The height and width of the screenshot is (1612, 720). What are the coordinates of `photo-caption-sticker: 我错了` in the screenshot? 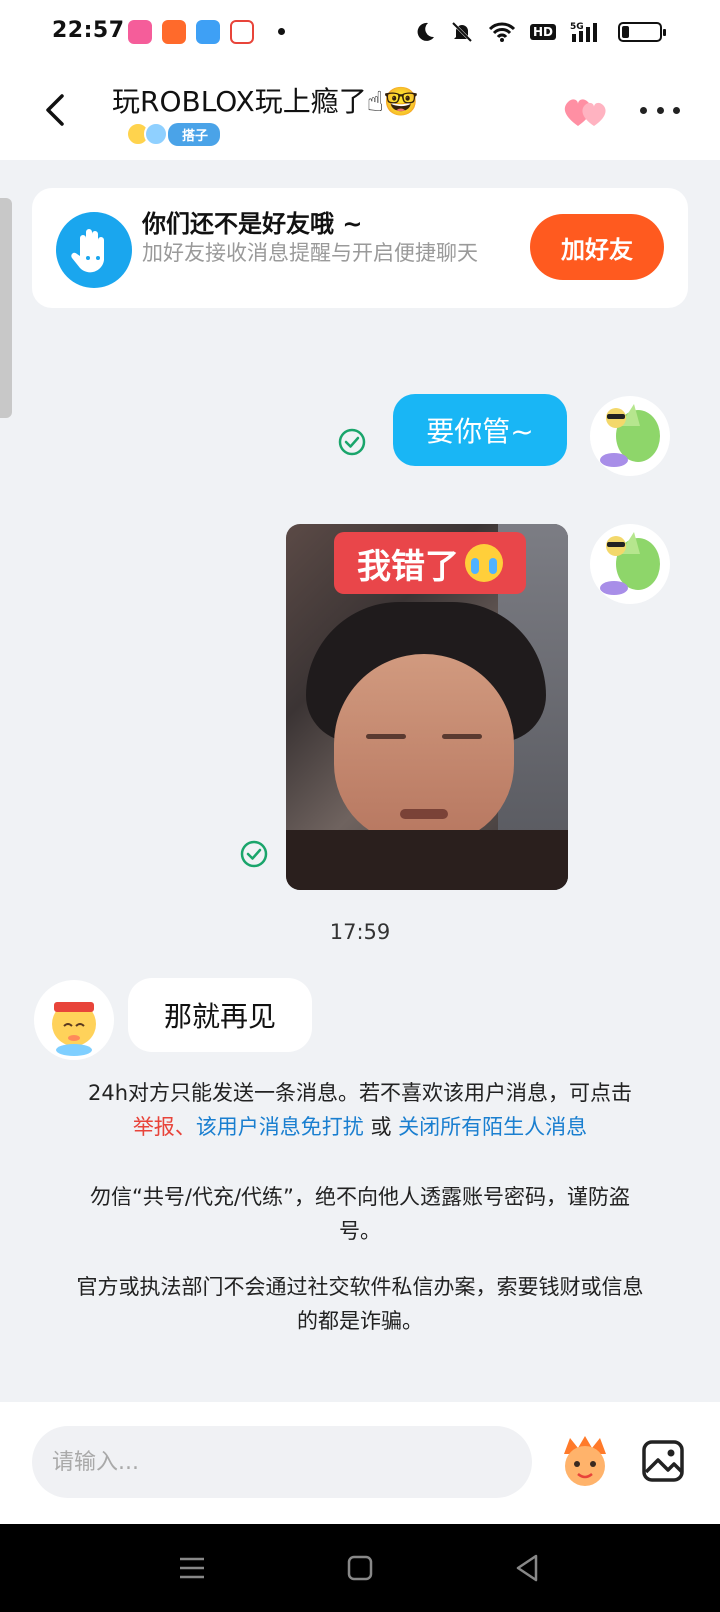 It's located at (430, 563).